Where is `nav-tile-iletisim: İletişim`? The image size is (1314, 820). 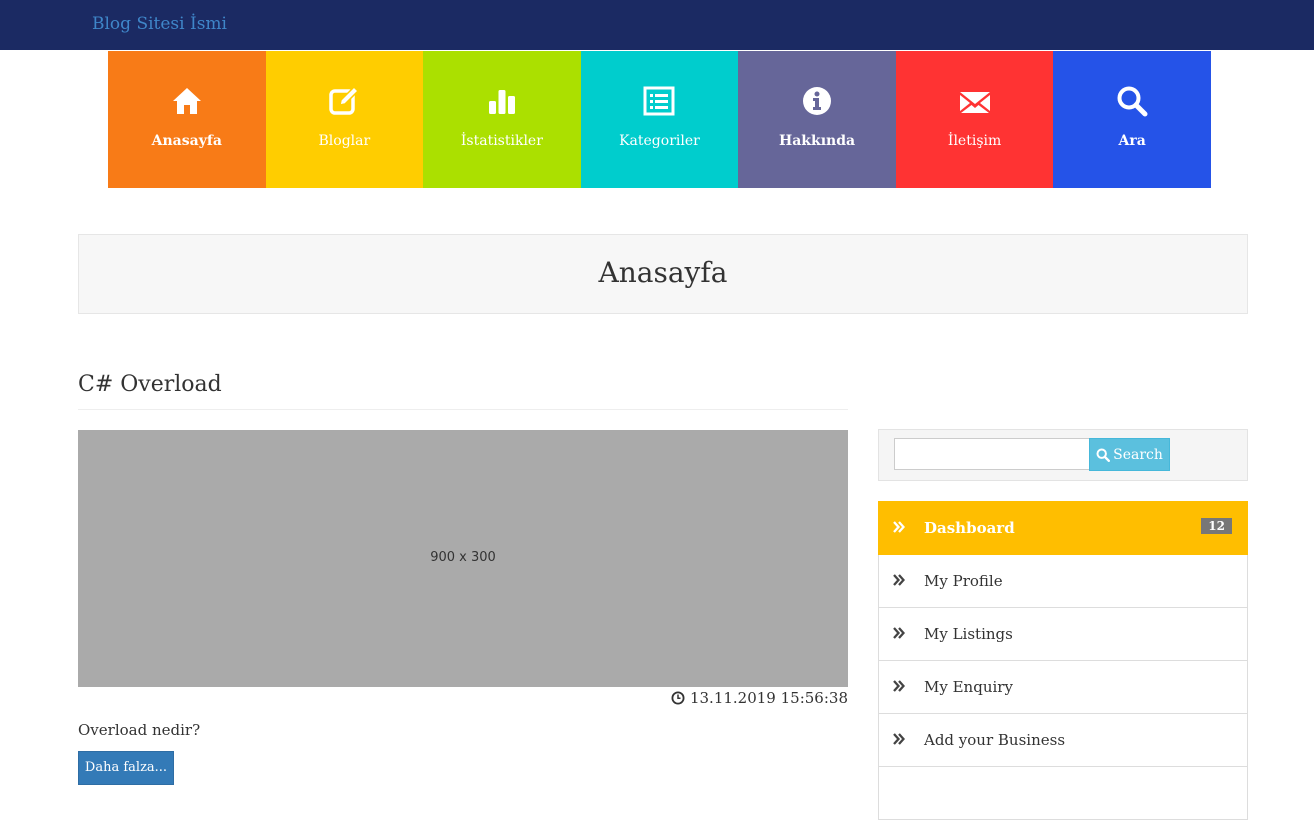
nav-tile-iletisim: İletişim is located at coordinates (974, 119).